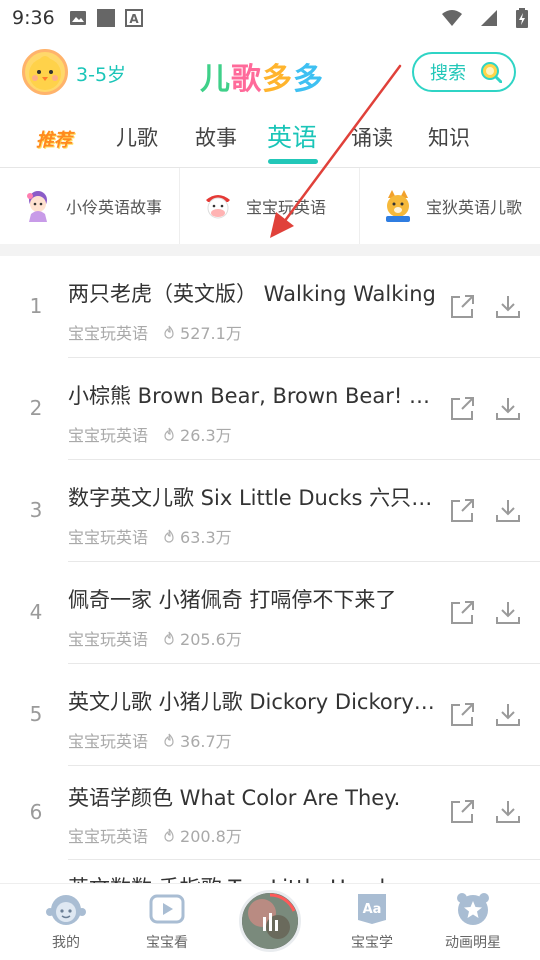 The height and width of the screenshot is (960, 540). I want to click on category-tabs: 推荐 儿歌 故事 英语 诵读 知识, so click(270, 141).